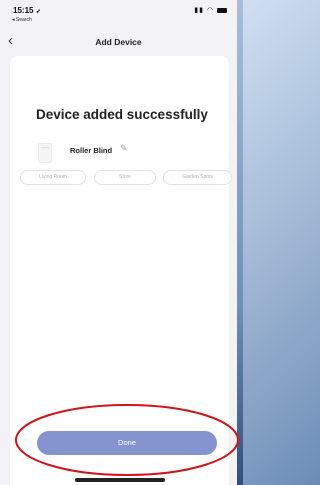 The image size is (320, 485). Describe the element at coordinates (91, 150) in the screenshot. I see `device-name: Roller Blind` at that location.